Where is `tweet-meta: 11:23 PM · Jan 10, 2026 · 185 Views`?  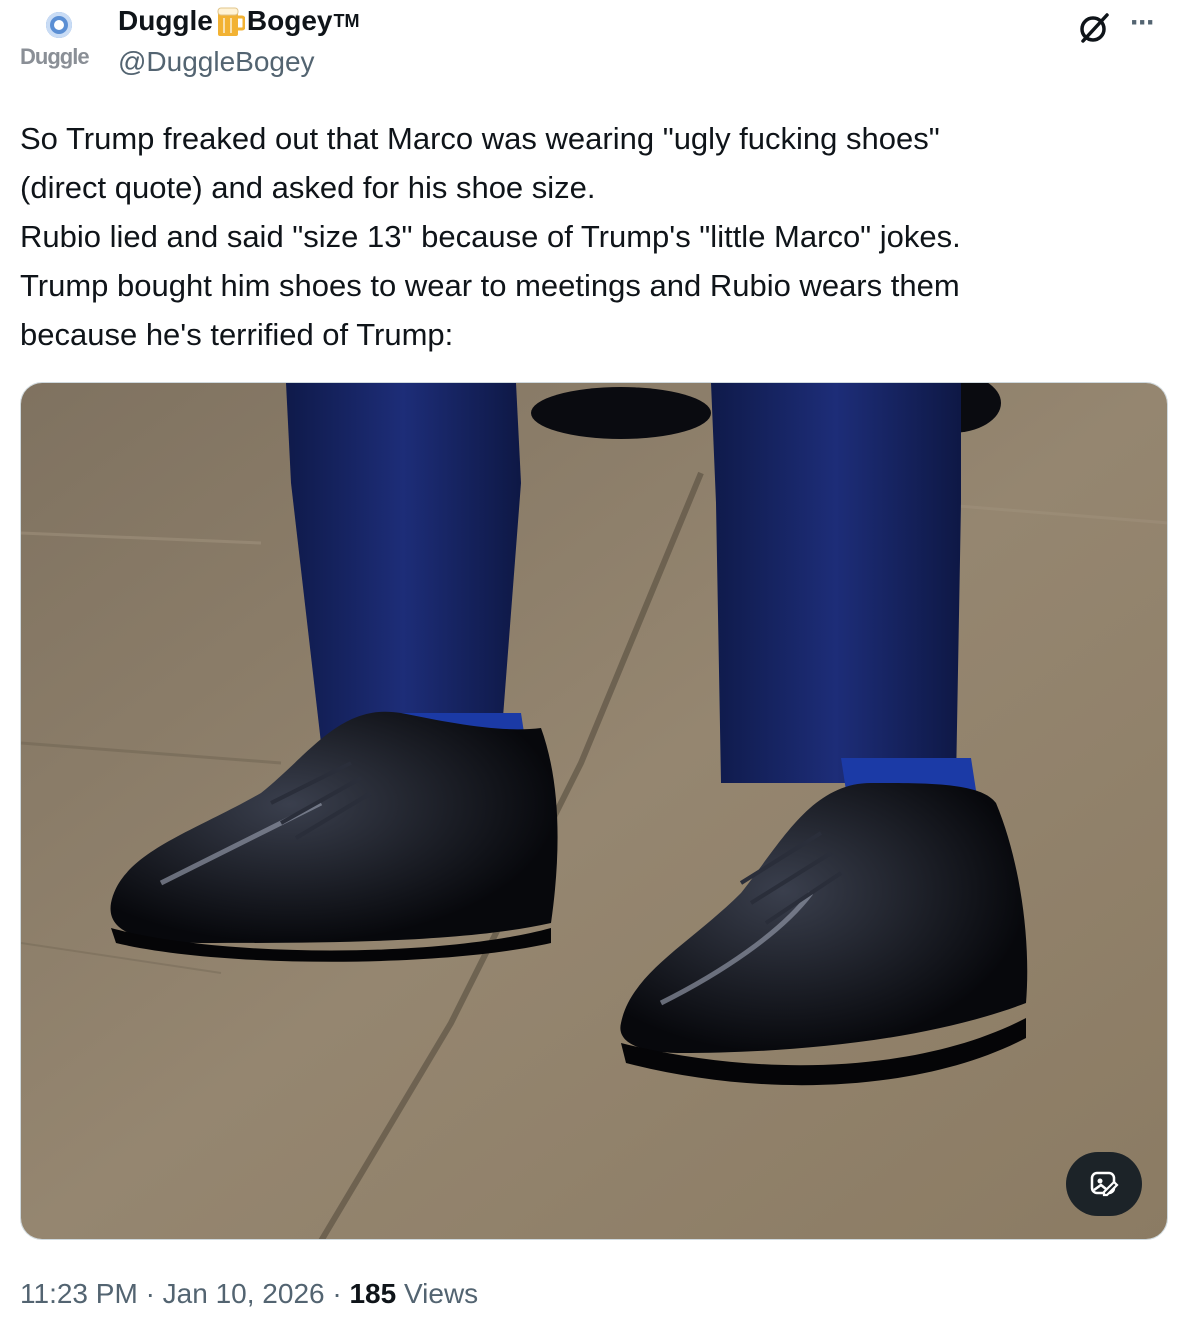
tweet-meta: 11:23 PM · Jan 10, 2026 · 185 Views is located at coordinates (249, 1294).